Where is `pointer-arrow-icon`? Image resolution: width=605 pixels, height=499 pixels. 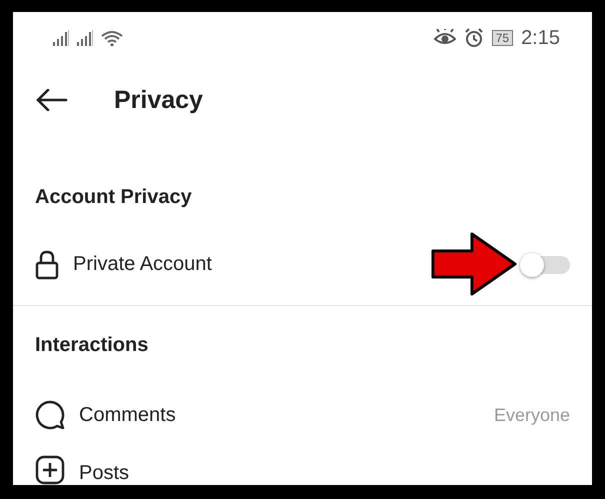
pointer-arrow-icon is located at coordinates (474, 263).